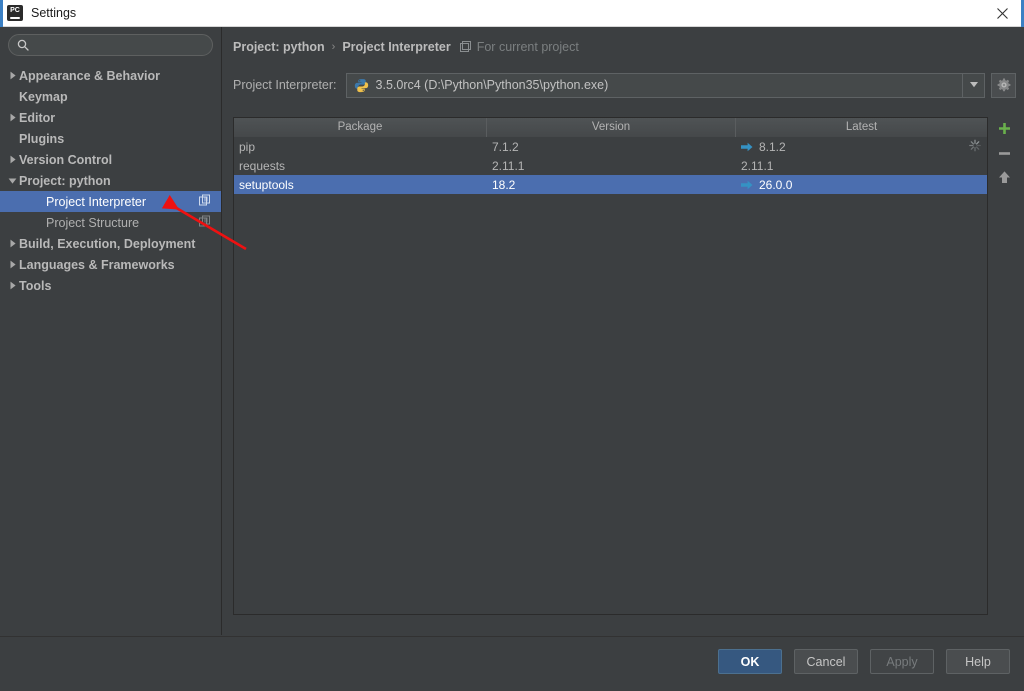  I want to click on packages-table-header: Package Version Latest, so click(610, 127).